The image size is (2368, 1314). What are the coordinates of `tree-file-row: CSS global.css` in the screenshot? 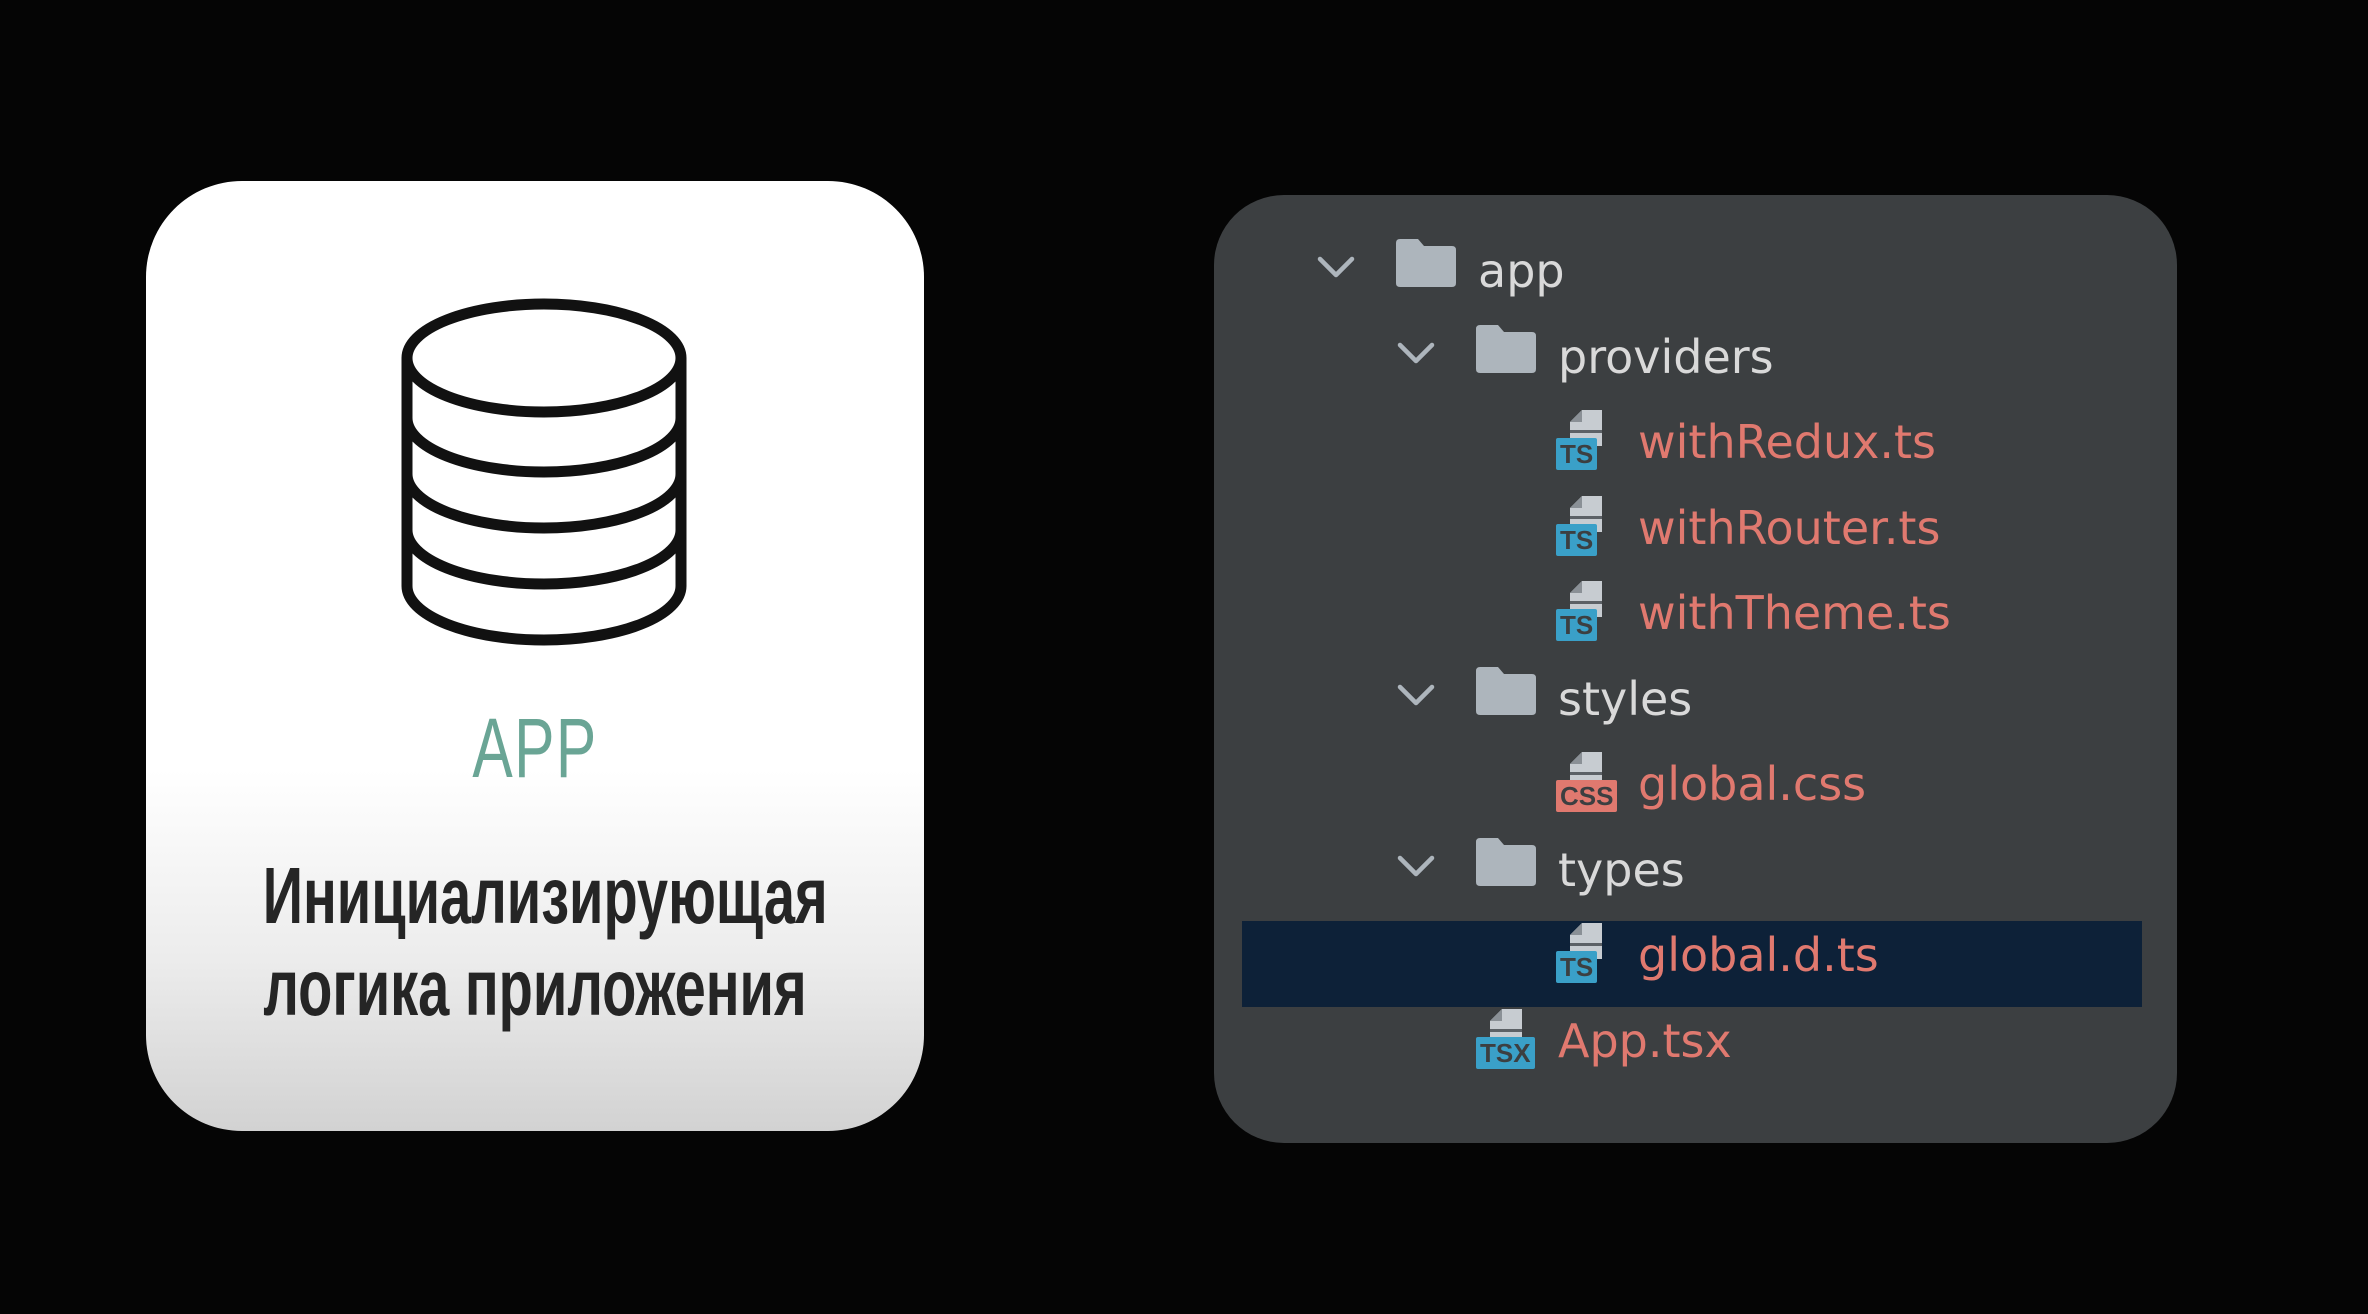 It's located at (1695, 787).